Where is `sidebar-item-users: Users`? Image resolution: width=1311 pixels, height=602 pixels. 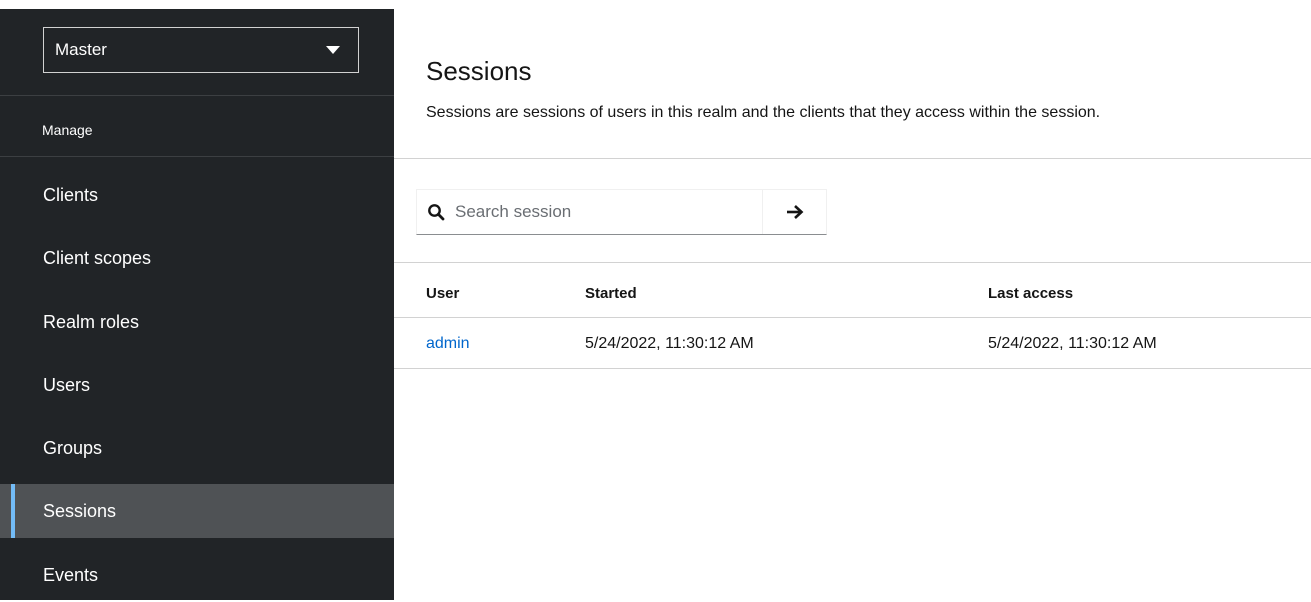 sidebar-item-users: Users is located at coordinates (197, 385).